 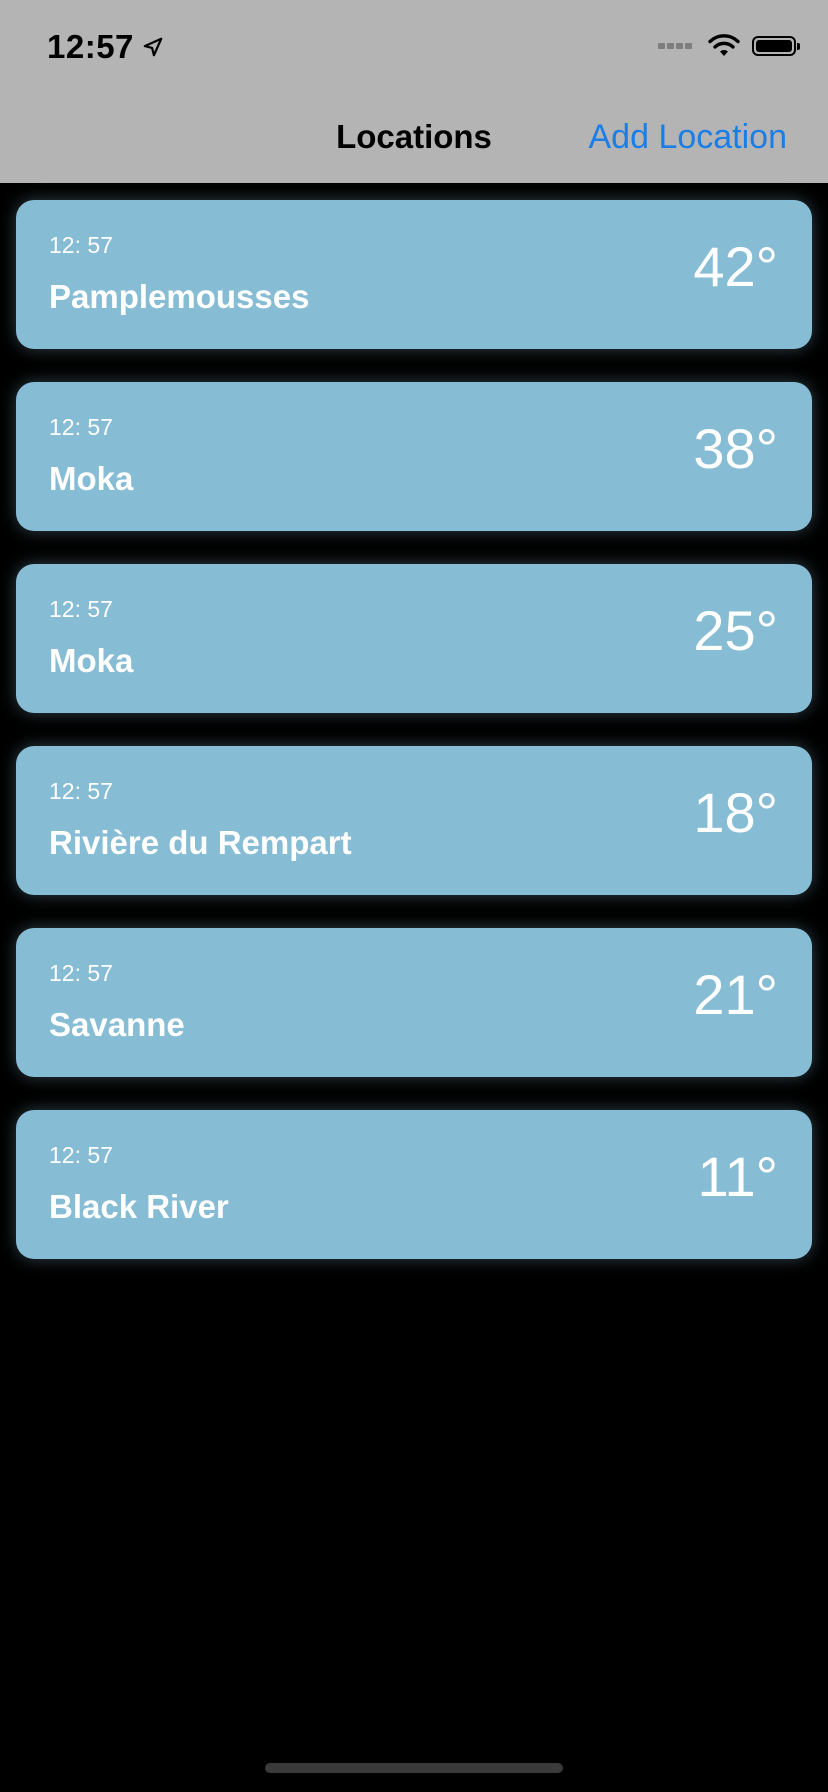 What do you see at coordinates (414, 1184) in the screenshot?
I see `location-card: 12: 57 Black River 11°` at bounding box center [414, 1184].